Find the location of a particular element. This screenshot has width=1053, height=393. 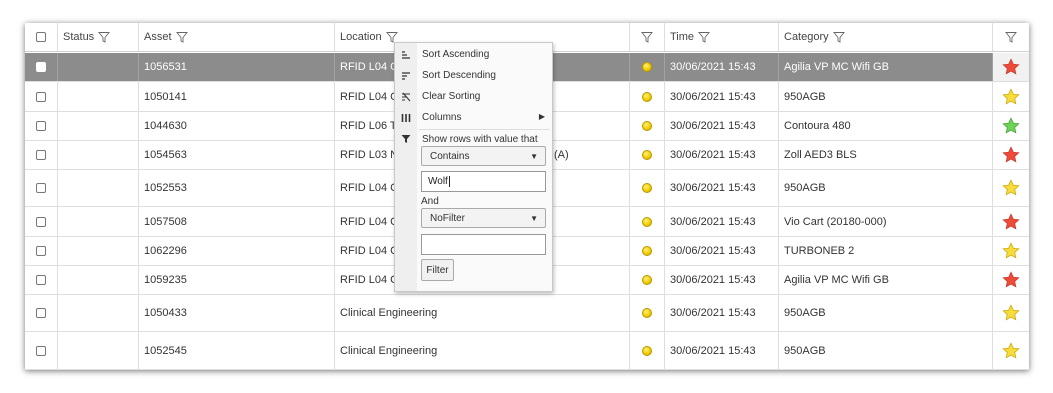

menu-item-clear-sorting: Clear Sorting is located at coordinates (473, 96).